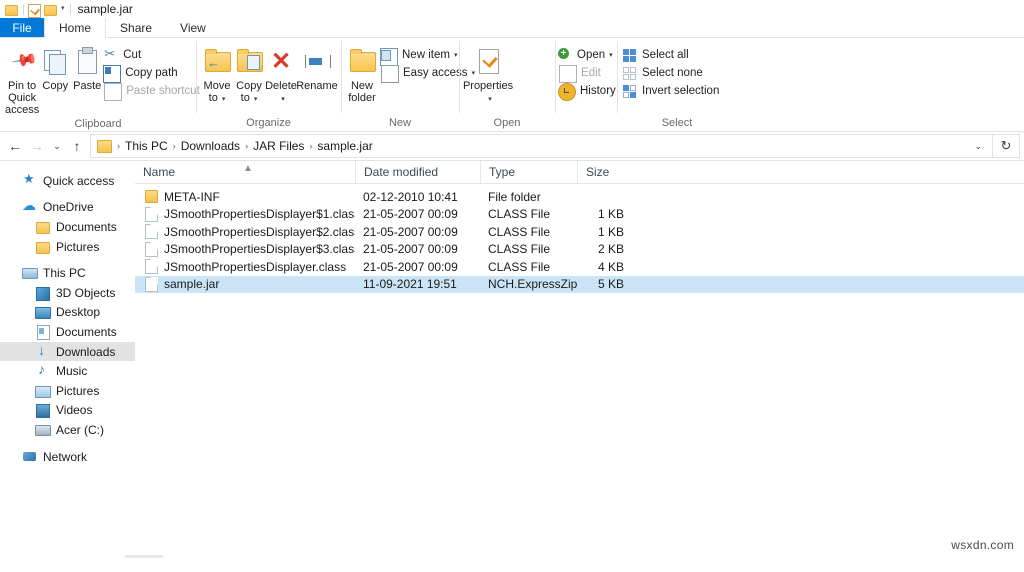 The height and width of the screenshot is (572, 1024). I want to click on sidebar-item-desktop: Desktop, so click(67, 313).